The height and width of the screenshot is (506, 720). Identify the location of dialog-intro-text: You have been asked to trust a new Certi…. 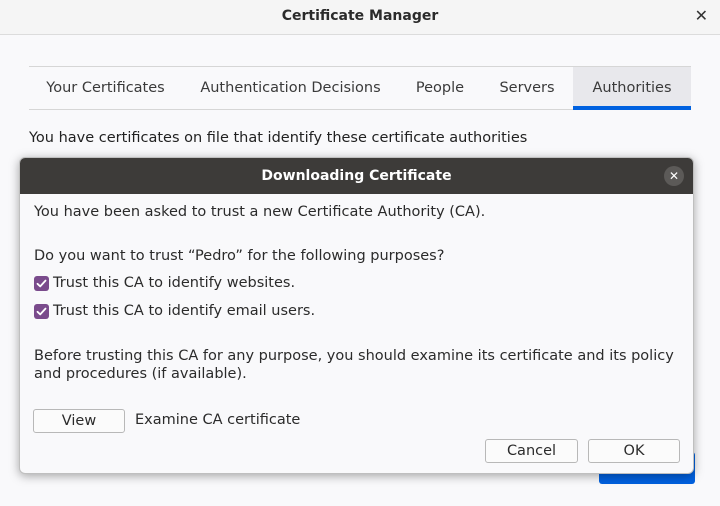
(260, 212).